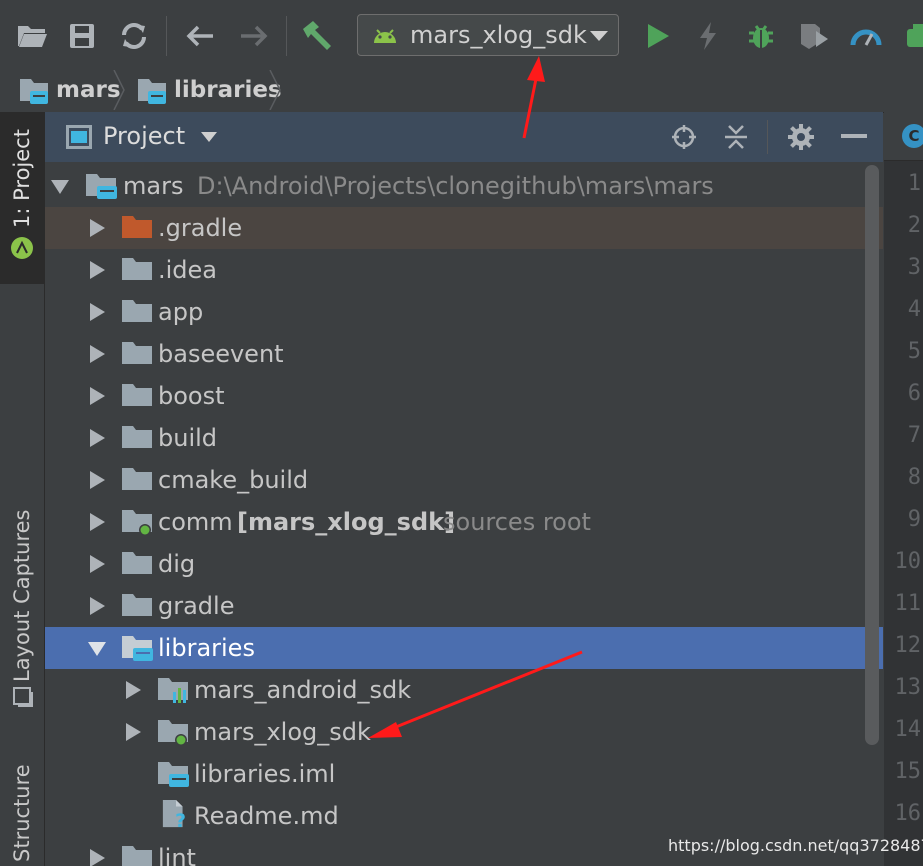 The image size is (923, 866). Describe the element at coordinates (866, 36) in the screenshot. I see `profile-icon` at that location.